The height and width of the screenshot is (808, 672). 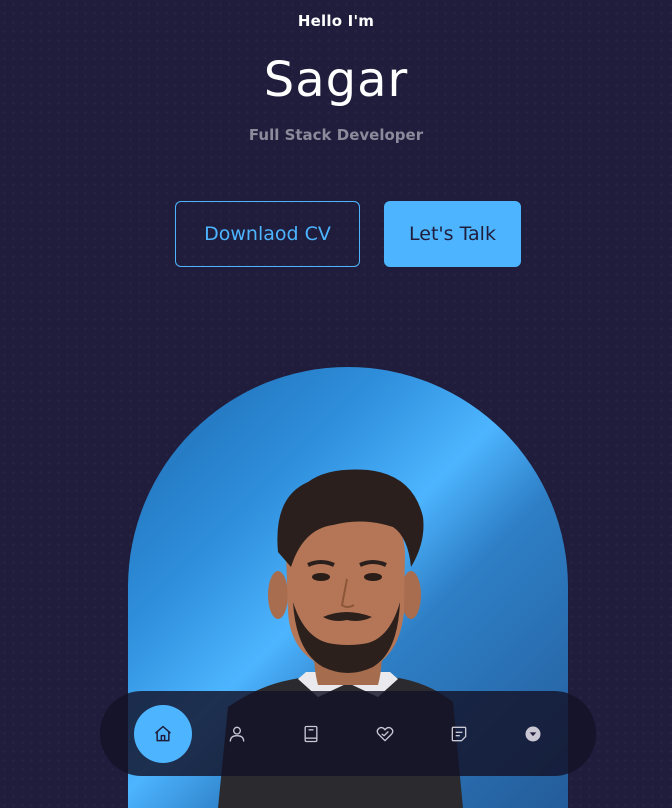 I want to click on message-icon, so click(x=459, y=734).